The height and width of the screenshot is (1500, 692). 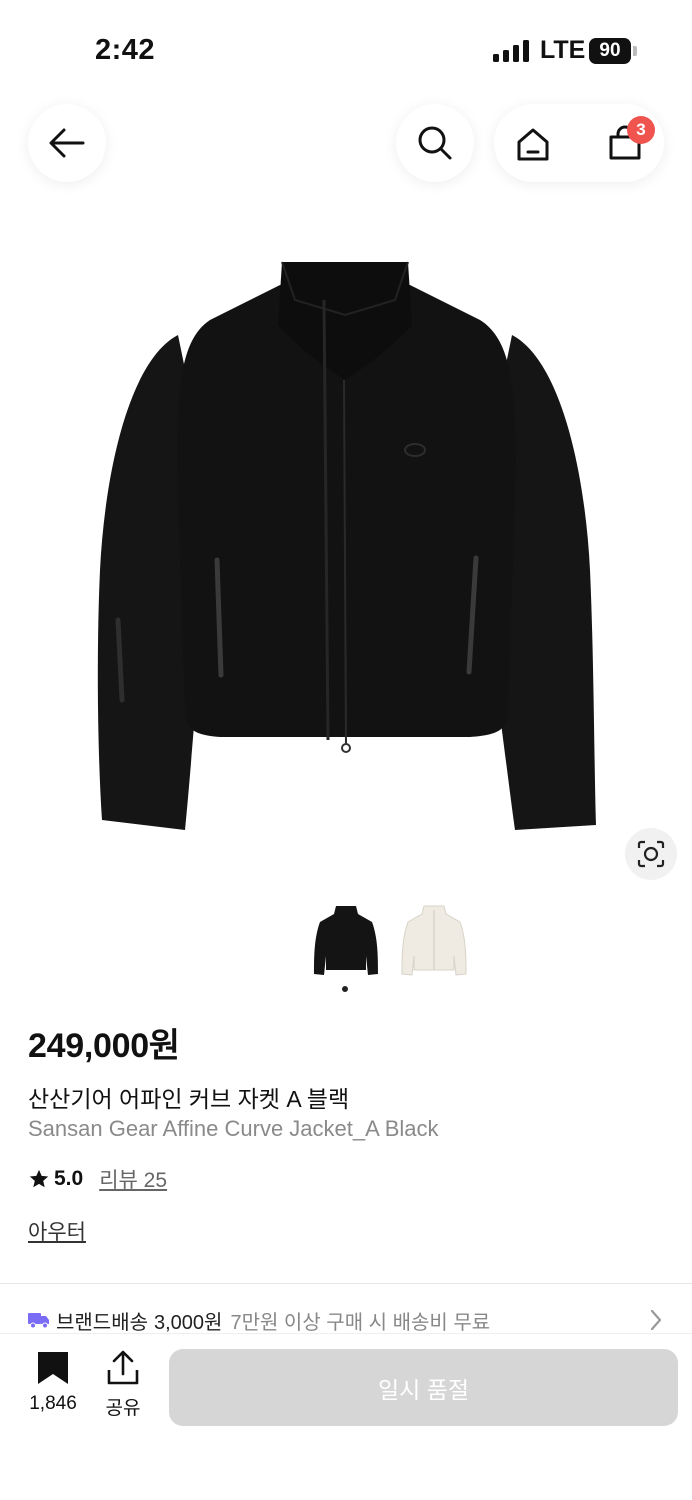 What do you see at coordinates (360, 1322) in the screenshot?
I see `shipping-note: 7만원 이상 구매 시 배송비 무료` at bounding box center [360, 1322].